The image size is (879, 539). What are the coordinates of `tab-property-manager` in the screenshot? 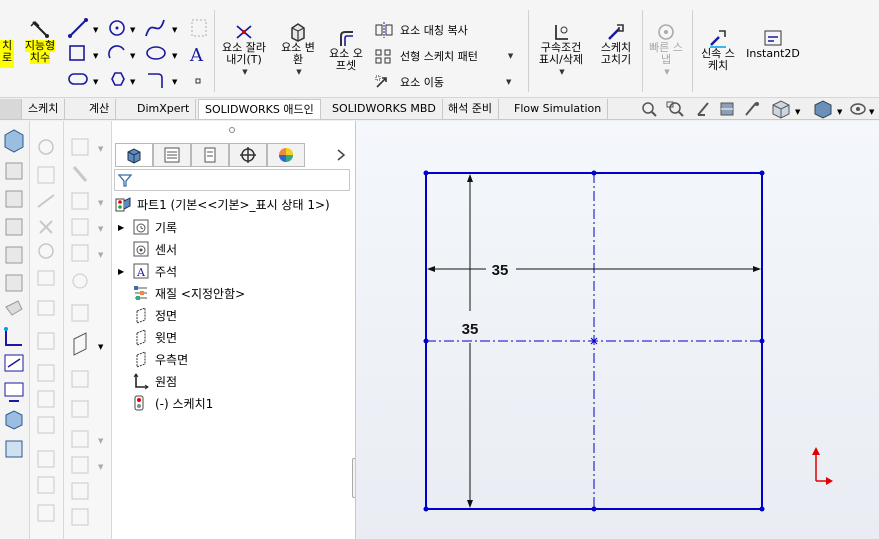 It's located at (172, 155).